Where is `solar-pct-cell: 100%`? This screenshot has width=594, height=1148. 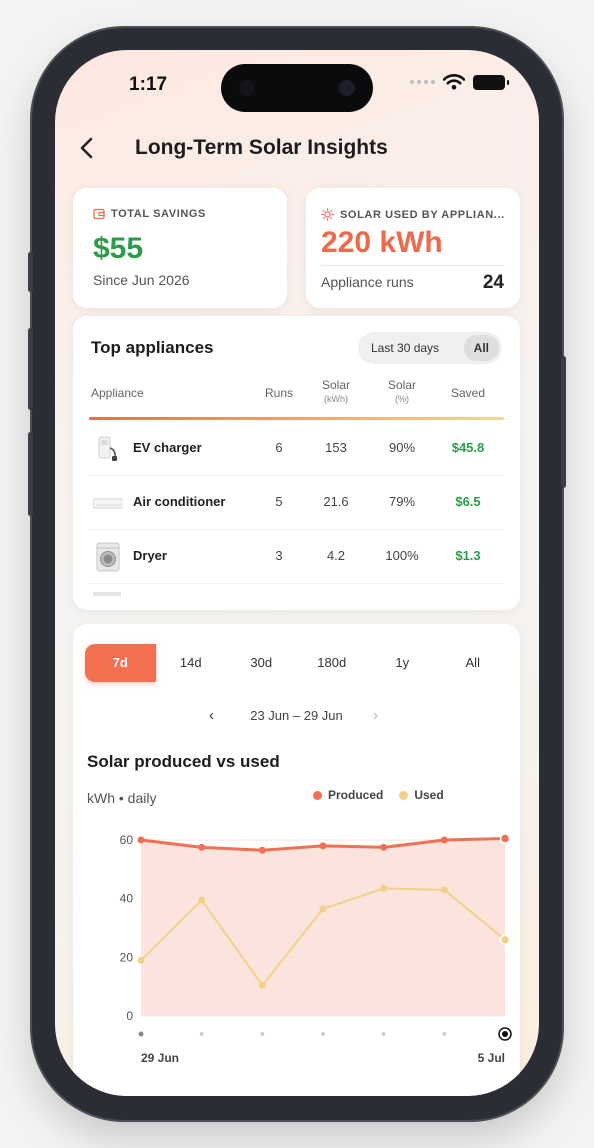
solar-pct-cell: 100% is located at coordinates (402, 555).